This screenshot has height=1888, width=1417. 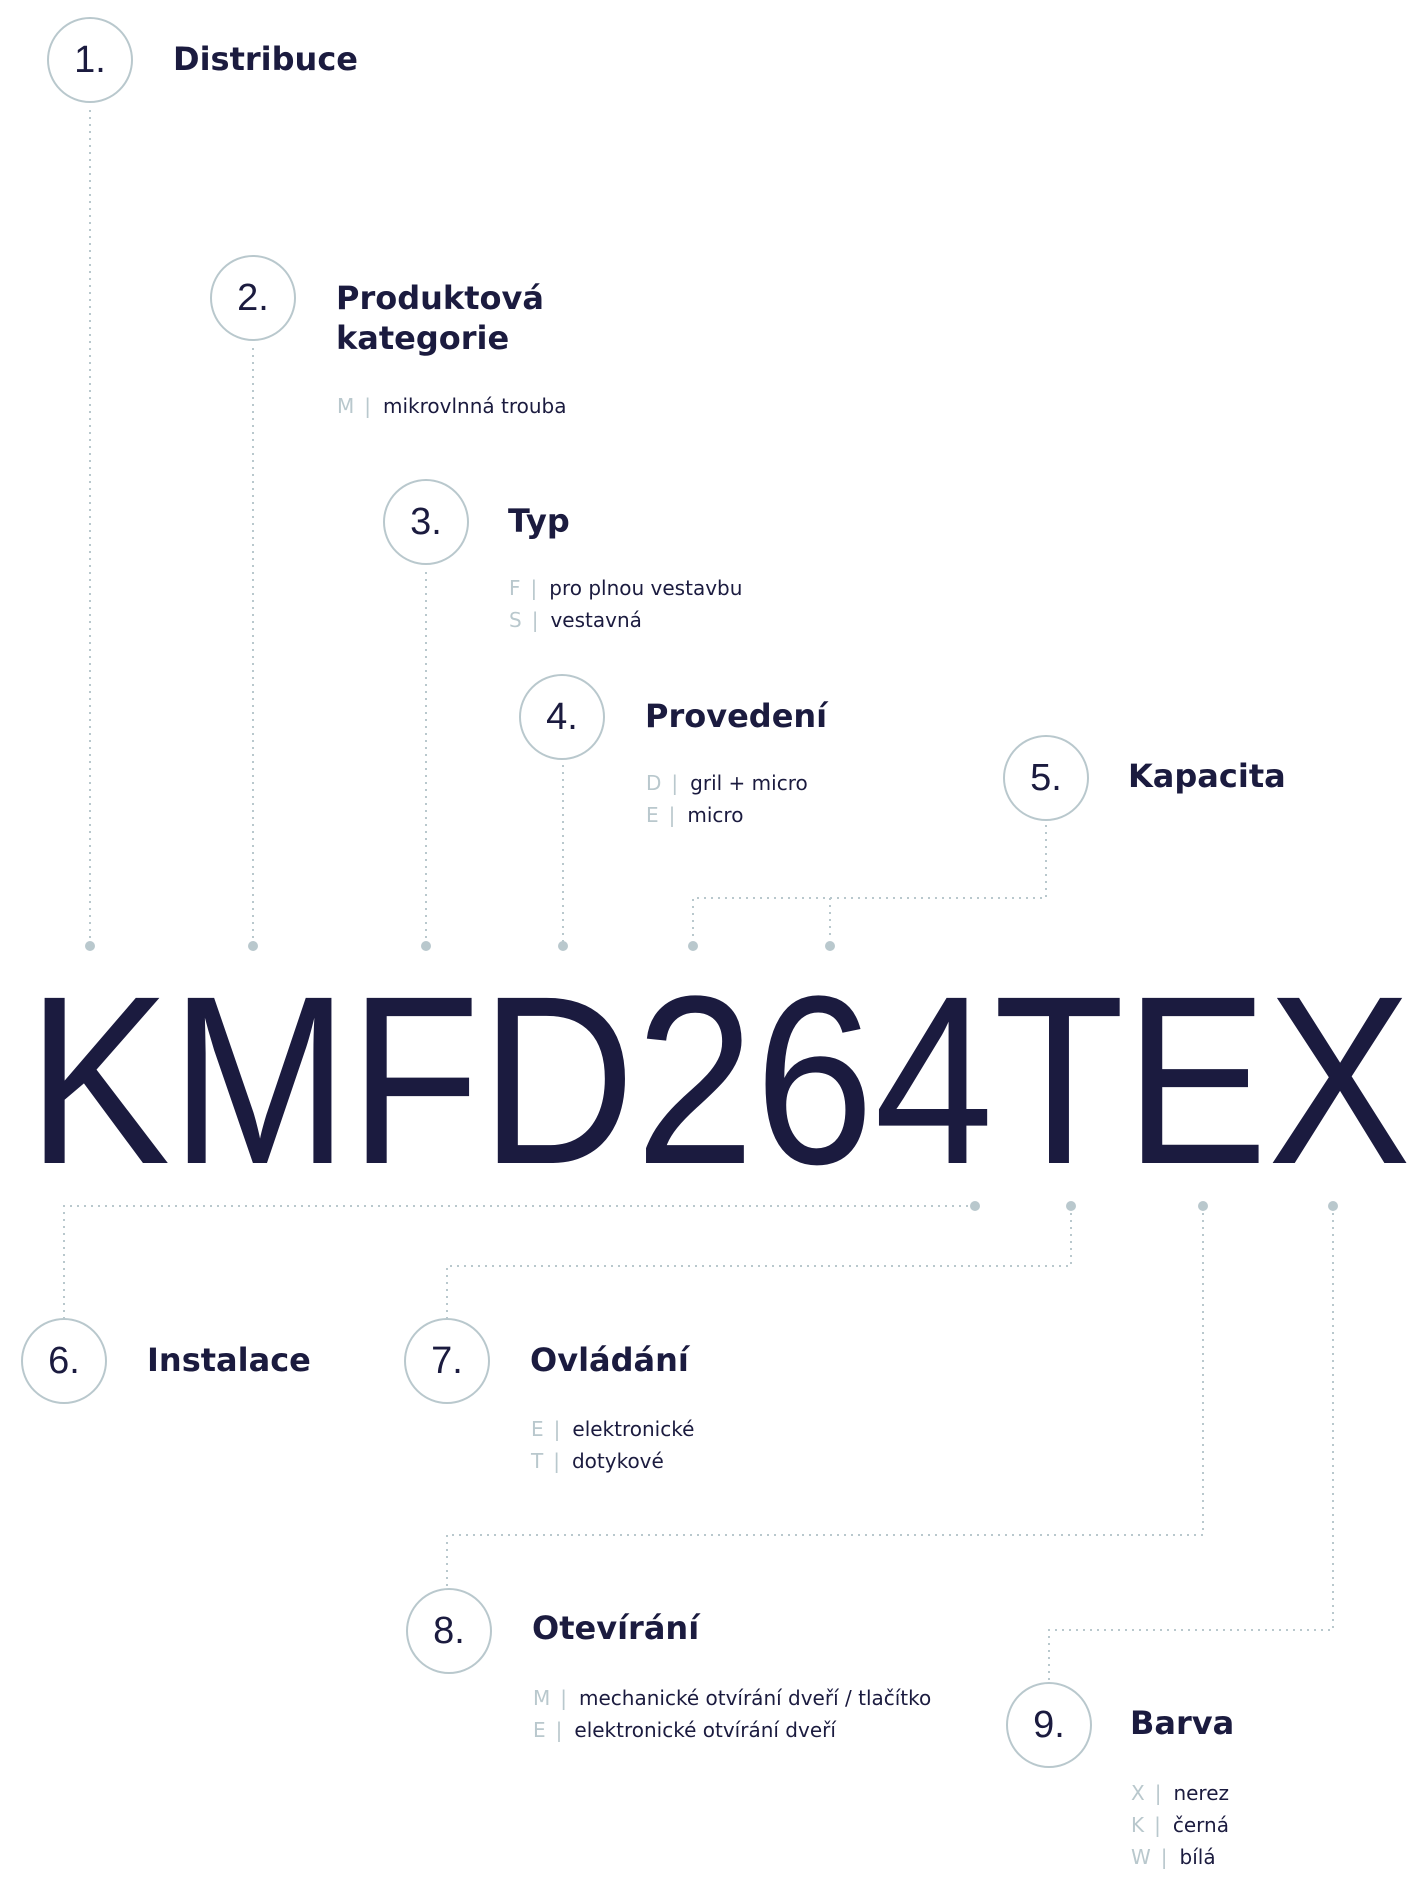 What do you see at coordinates (1207, 776) in the screenshot?
I see `section-title-kapacita: Kapacita` at bounding box center [1207, 776].